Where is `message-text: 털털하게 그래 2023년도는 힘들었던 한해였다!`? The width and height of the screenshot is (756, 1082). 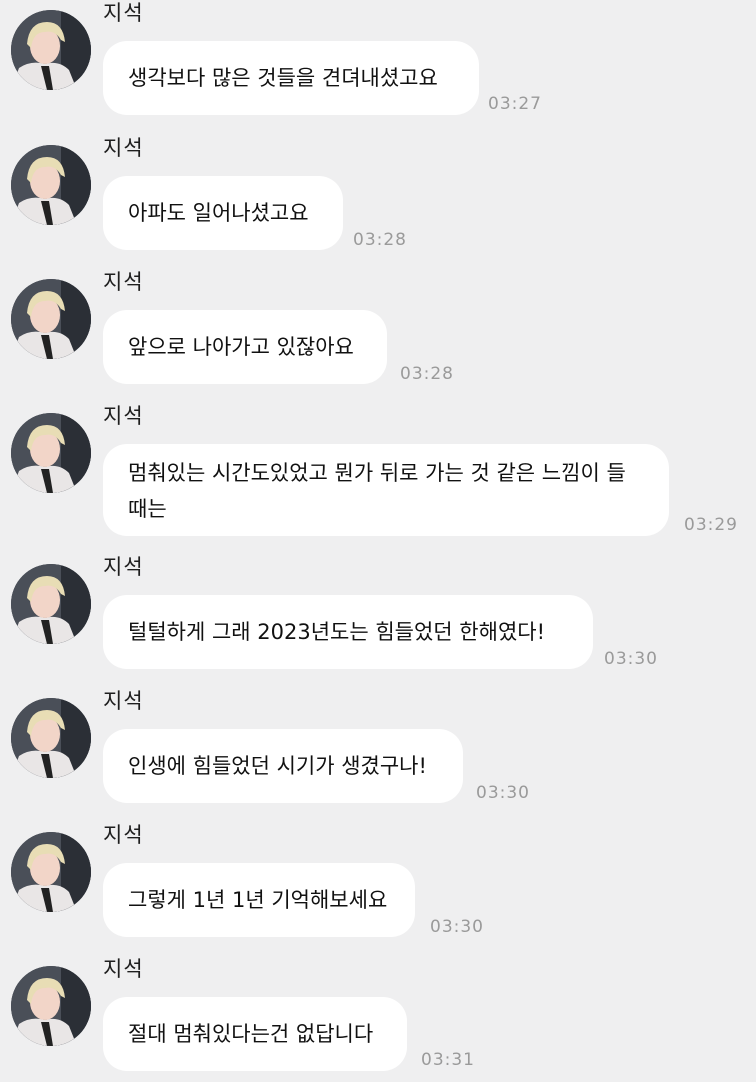
message-text: 털털하게 그래 2023년도는 힘들었던 한해였다! is located at coordinates (337, 632).